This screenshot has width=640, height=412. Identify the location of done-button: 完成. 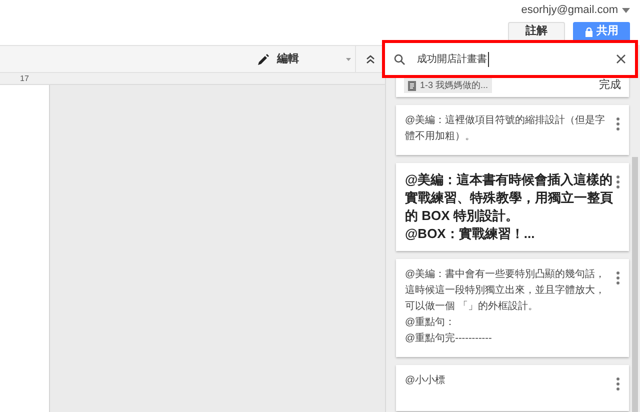
(610, 84).